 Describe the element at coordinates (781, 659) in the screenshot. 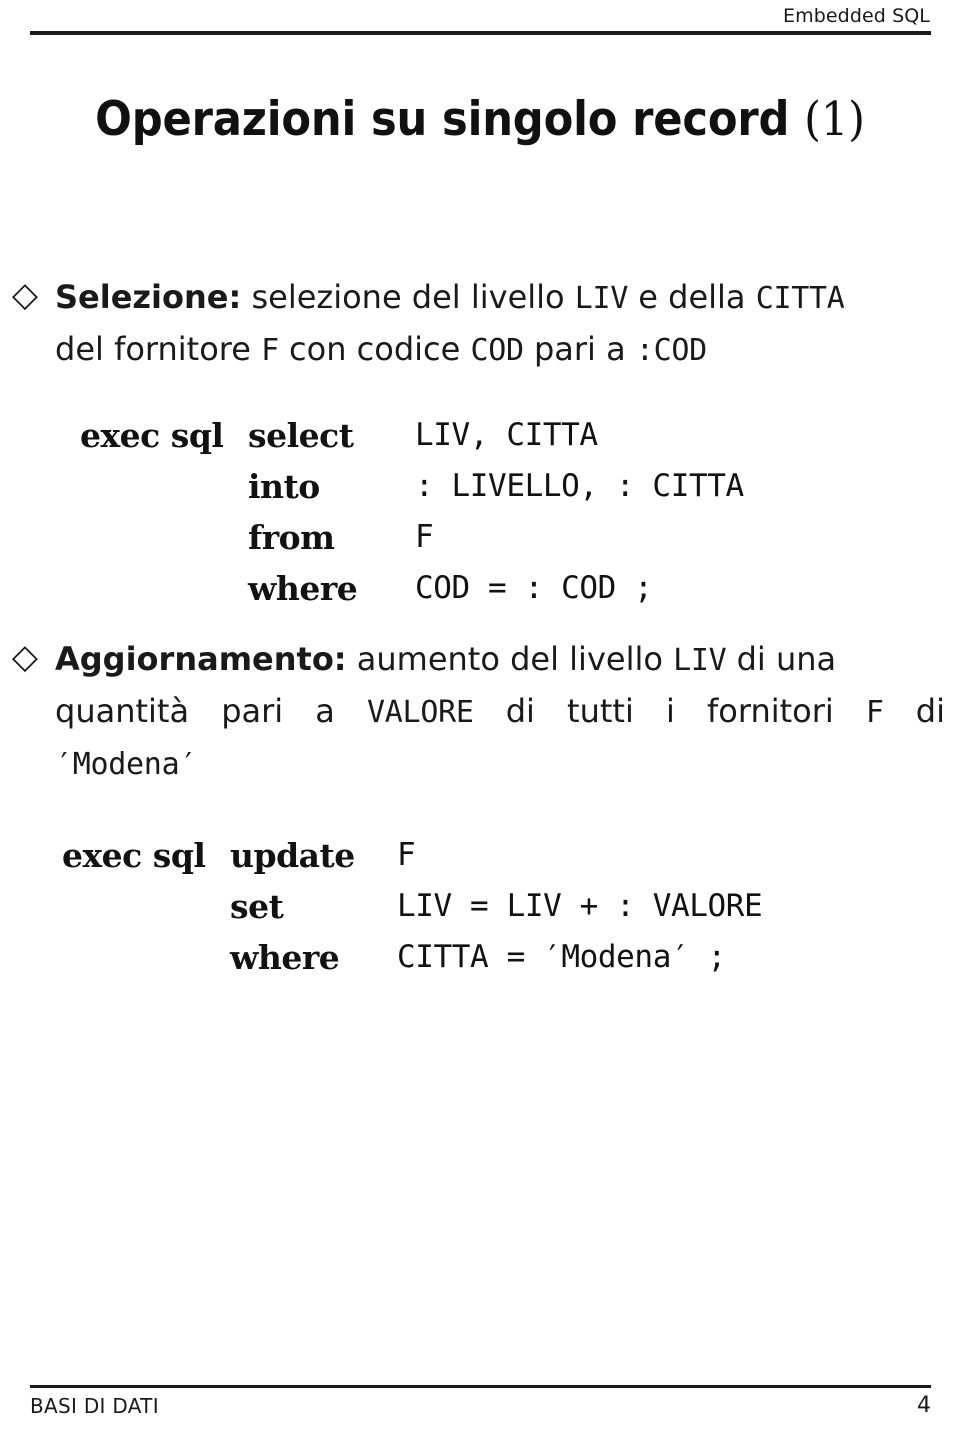

I see `bullet-aggiornamento-l1-text-b: di una` at that location.